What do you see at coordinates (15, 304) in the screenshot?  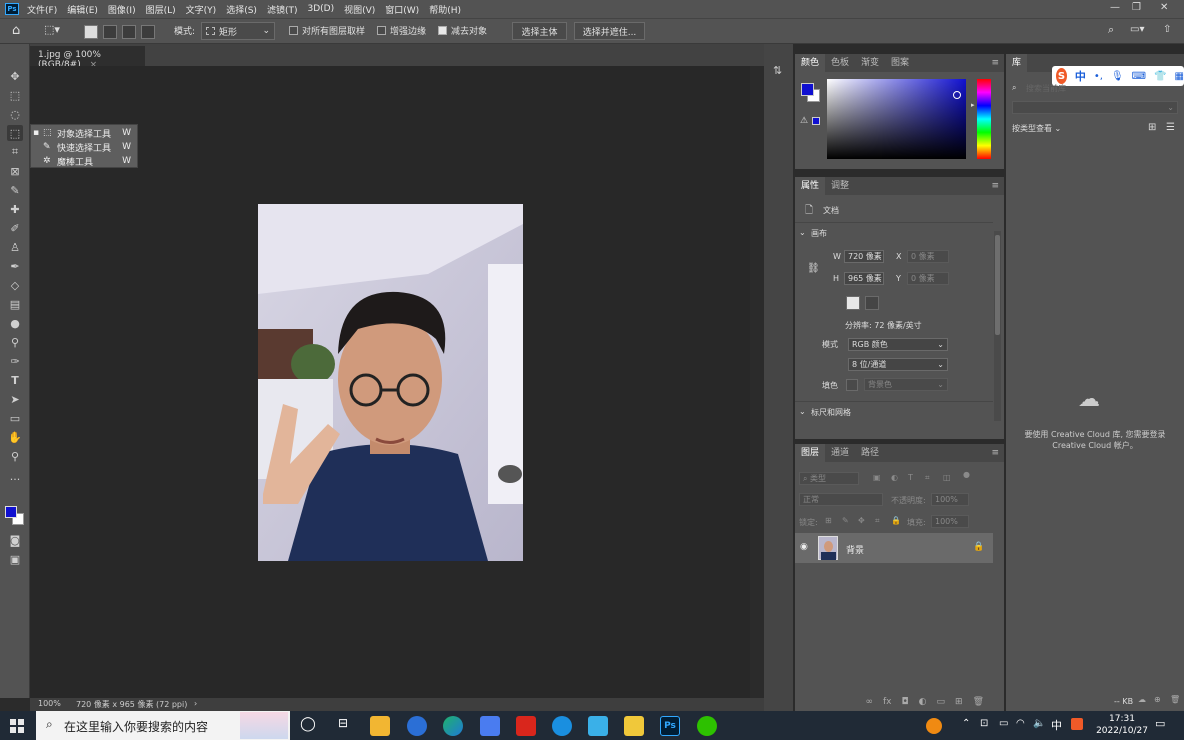 I see `gradient-tool-icon: ▤` at bounding box center [15, 304].